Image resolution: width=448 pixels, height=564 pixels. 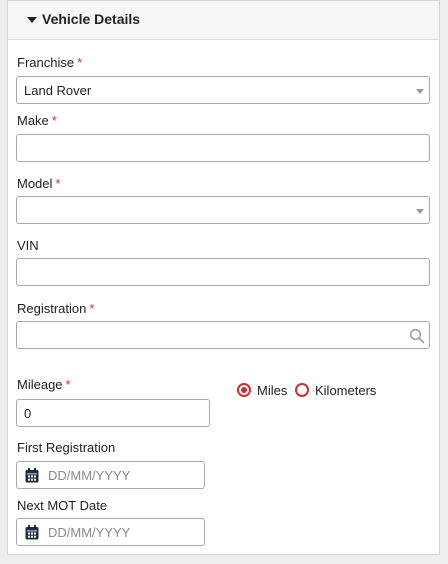 I want to click on next-mot-date-input: DD/MM/YYYY, so click(x=110, y=532).